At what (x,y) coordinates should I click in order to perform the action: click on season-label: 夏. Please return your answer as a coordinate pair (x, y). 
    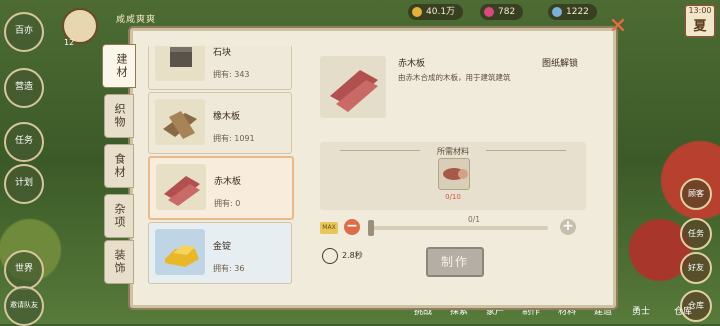
    Looking at the image, I should click on (700, 26).